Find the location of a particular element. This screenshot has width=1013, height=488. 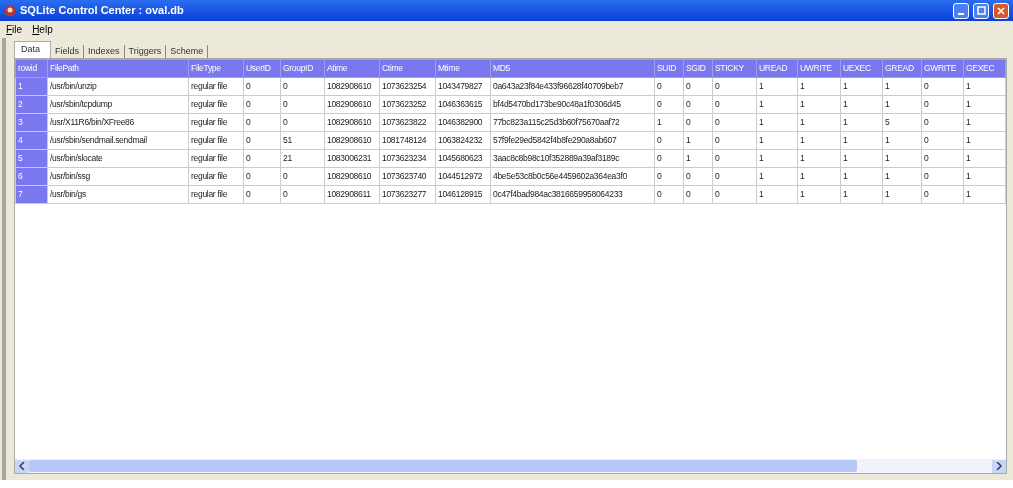

column-header: SUID is located at coordinates (669, 68).